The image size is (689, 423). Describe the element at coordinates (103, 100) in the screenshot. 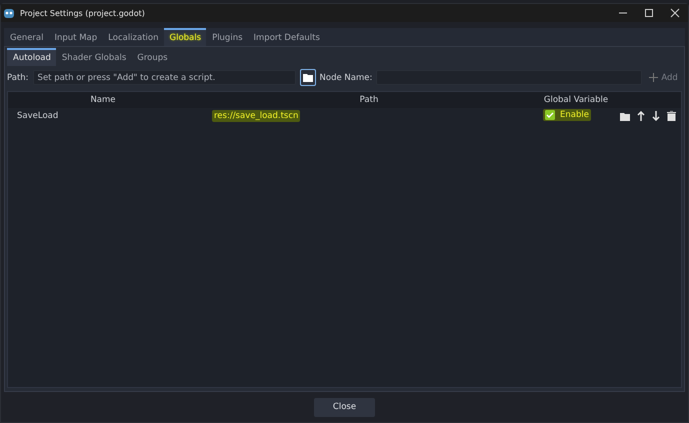

I see `column-header: Name` at that location.